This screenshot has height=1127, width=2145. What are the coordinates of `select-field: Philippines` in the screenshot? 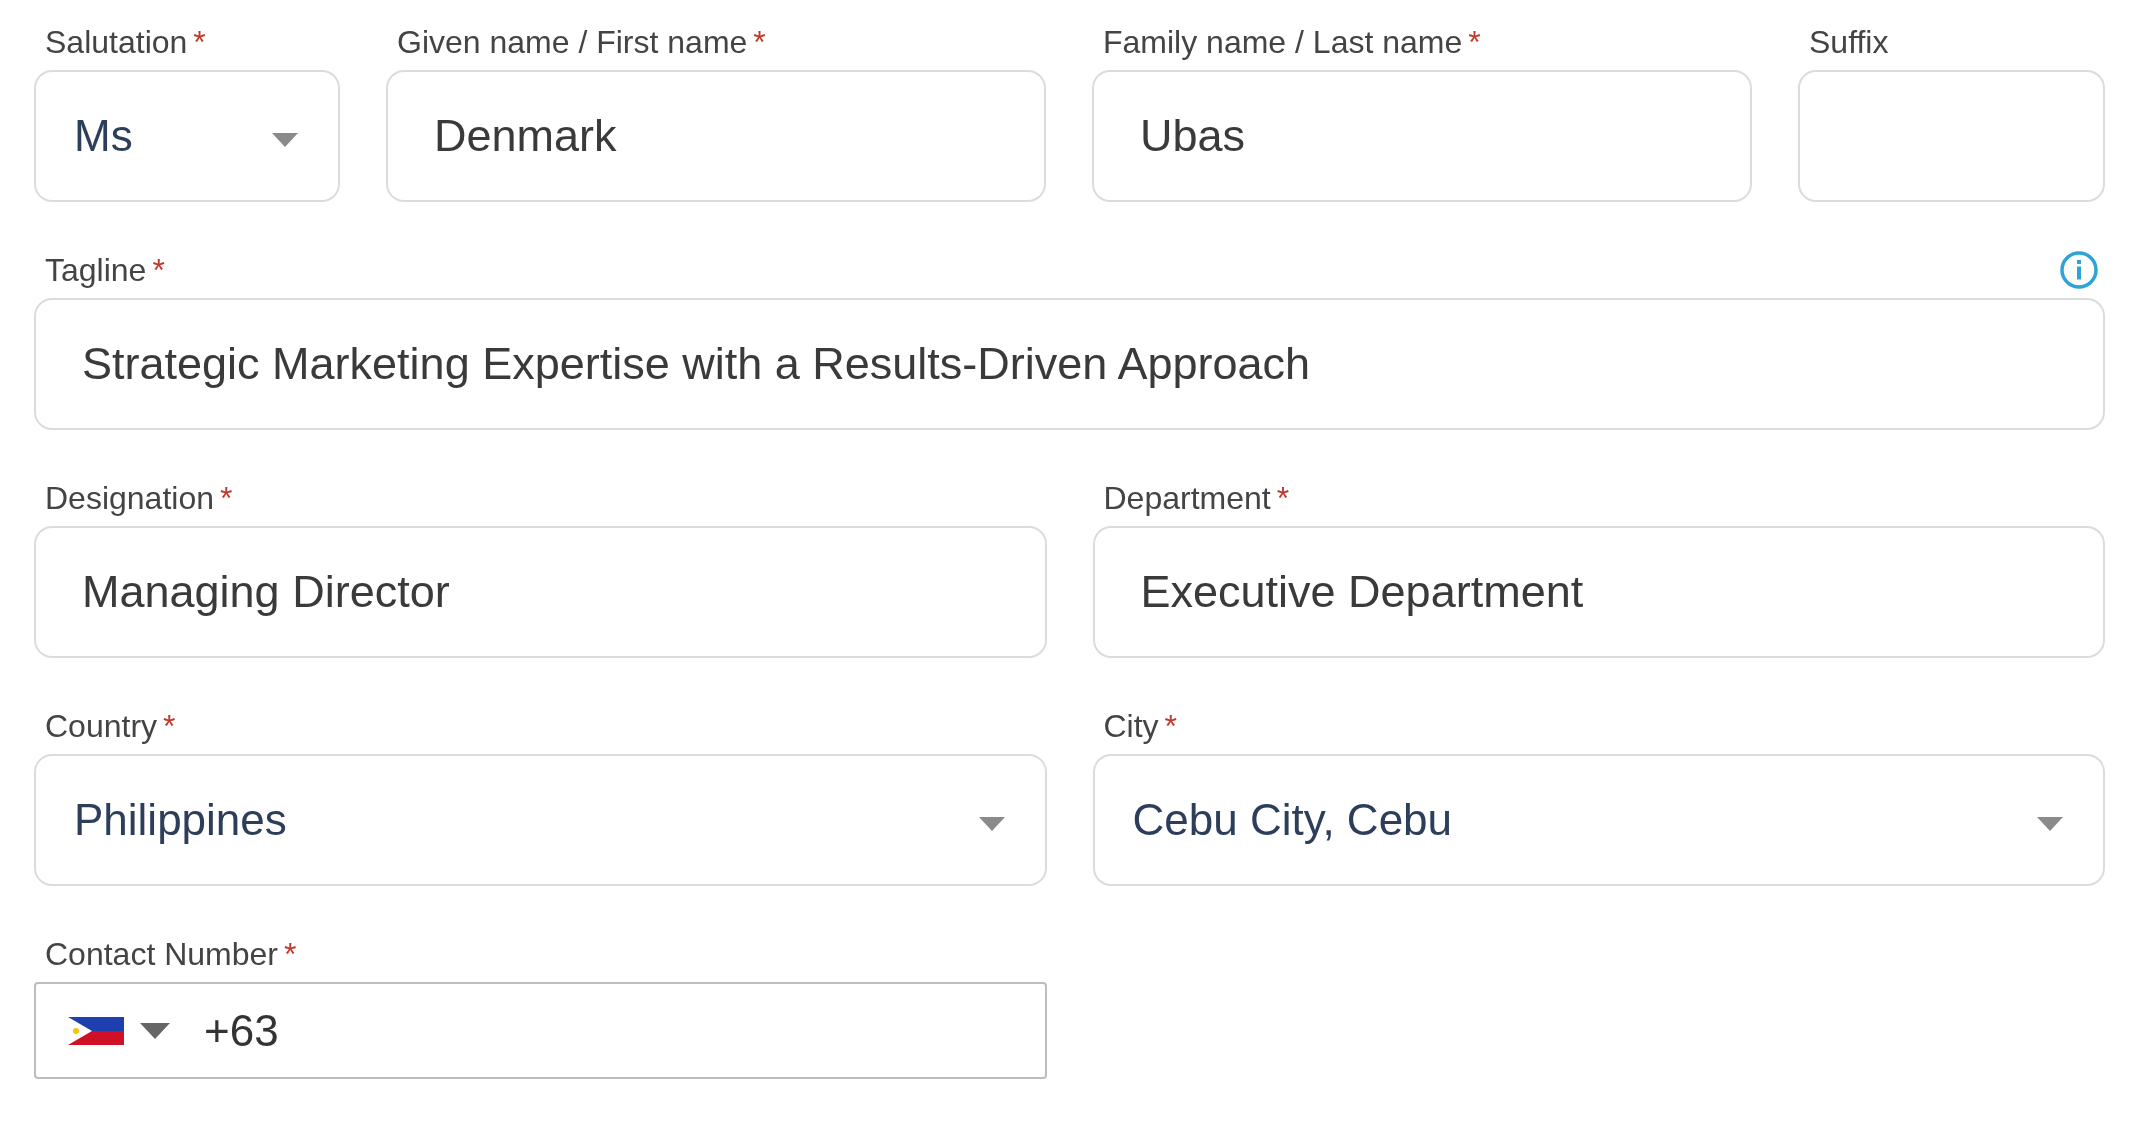 It's located at (540, 820).